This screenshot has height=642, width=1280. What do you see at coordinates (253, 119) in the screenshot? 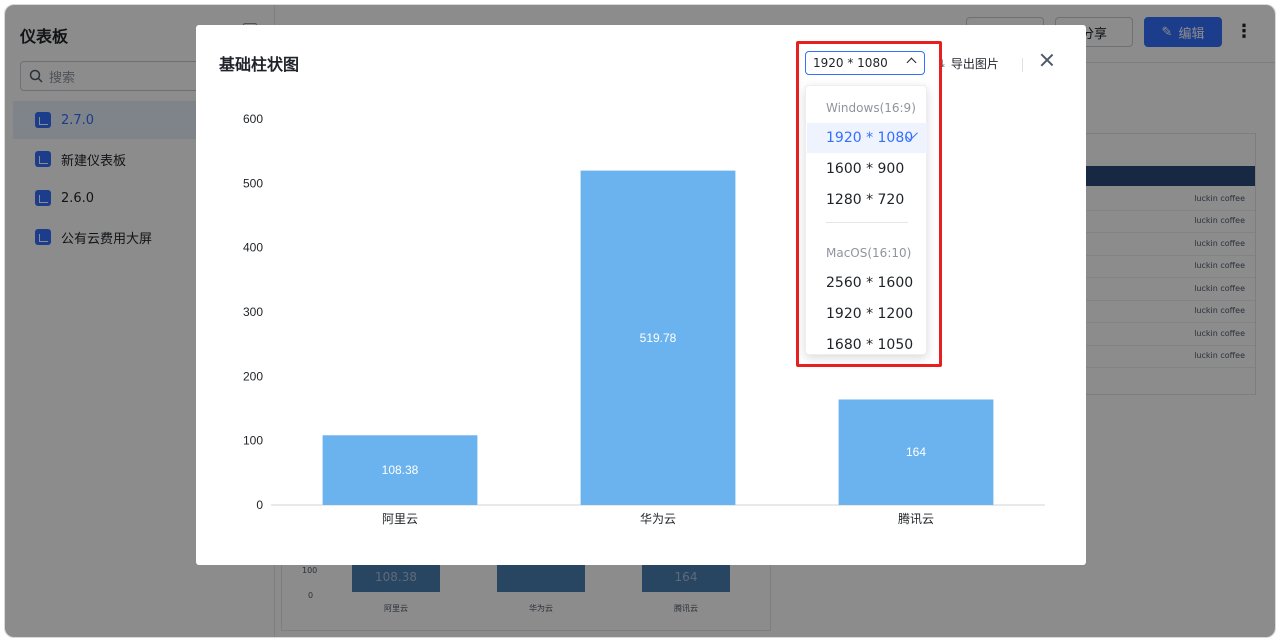
I see `y-tick-label: 600` at bounding box center [253, 119].